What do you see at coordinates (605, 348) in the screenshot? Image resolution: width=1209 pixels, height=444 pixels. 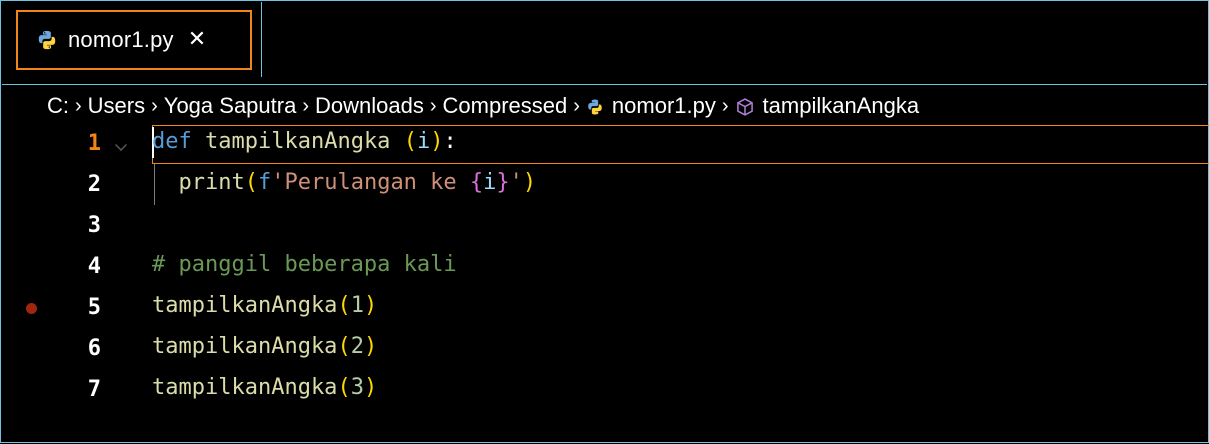 I see `code-line-6: 6 tampilkanAngka(2)` at bounding box center [605, 348].